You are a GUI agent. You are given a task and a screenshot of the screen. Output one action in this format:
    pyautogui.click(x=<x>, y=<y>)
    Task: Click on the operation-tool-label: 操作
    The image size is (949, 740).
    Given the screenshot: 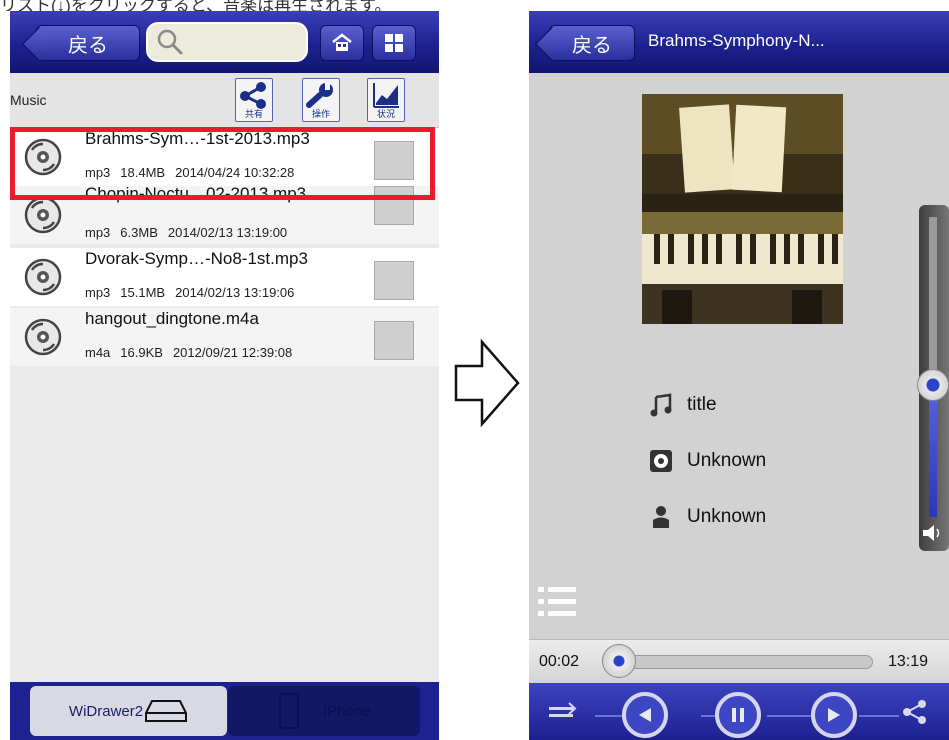 What is the action you would take?
    pyautogui.click(x=320, y=114)
    